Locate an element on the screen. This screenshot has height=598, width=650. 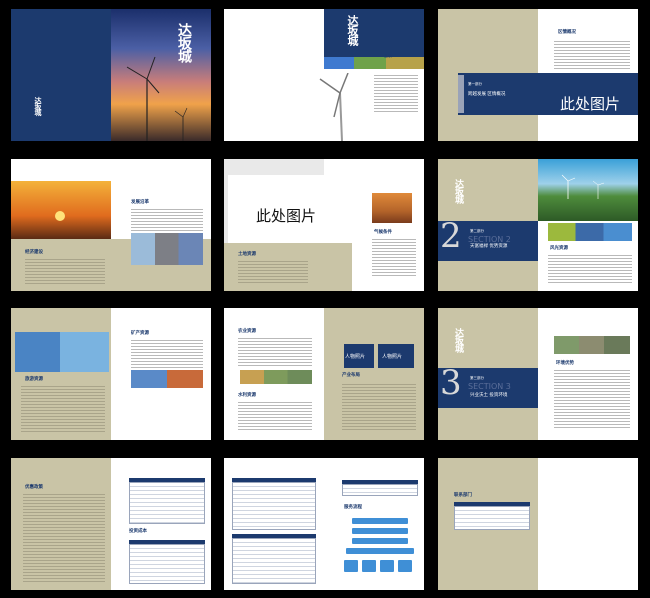
cover-title: 达坂城 is located at coordinates (184, 42).